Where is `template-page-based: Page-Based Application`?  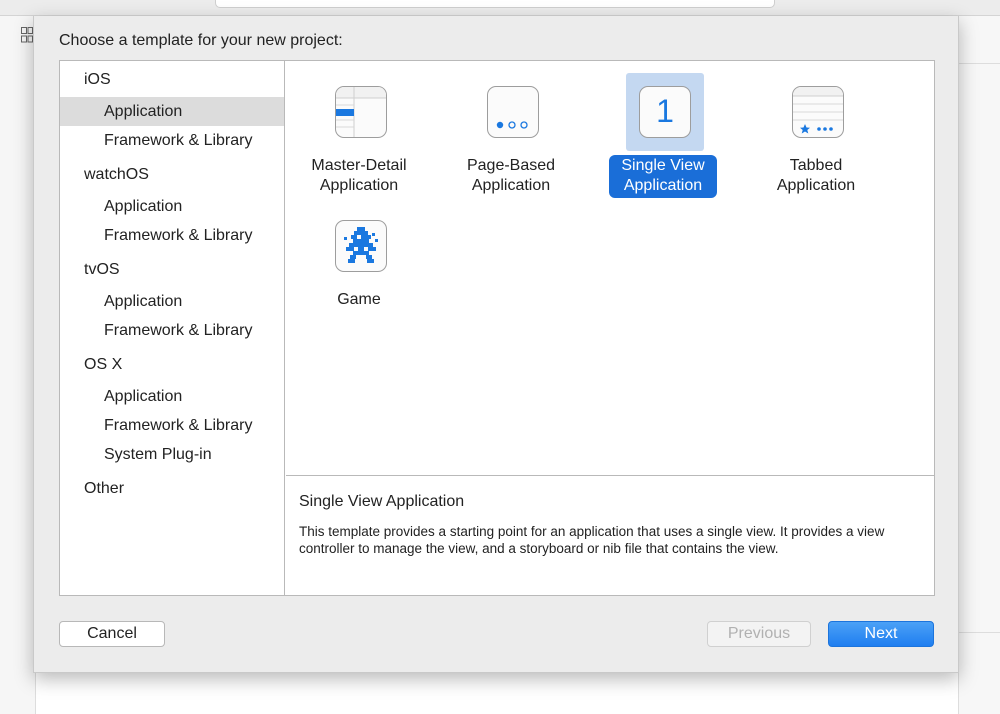 template-page-based: Page-Based Application is located at coordinates (511, 132).